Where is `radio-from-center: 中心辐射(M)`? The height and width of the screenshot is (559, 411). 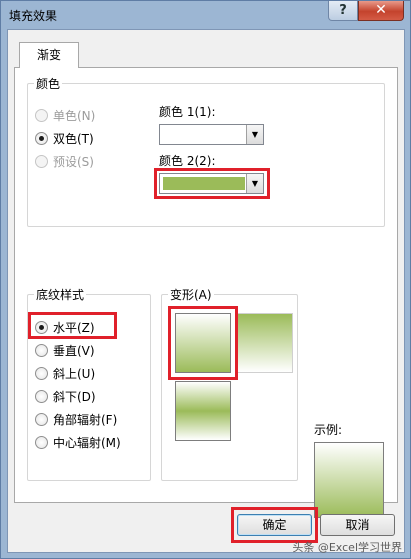
radio-from-center: 中心辐射(M) is located at coordinates (78, 442).